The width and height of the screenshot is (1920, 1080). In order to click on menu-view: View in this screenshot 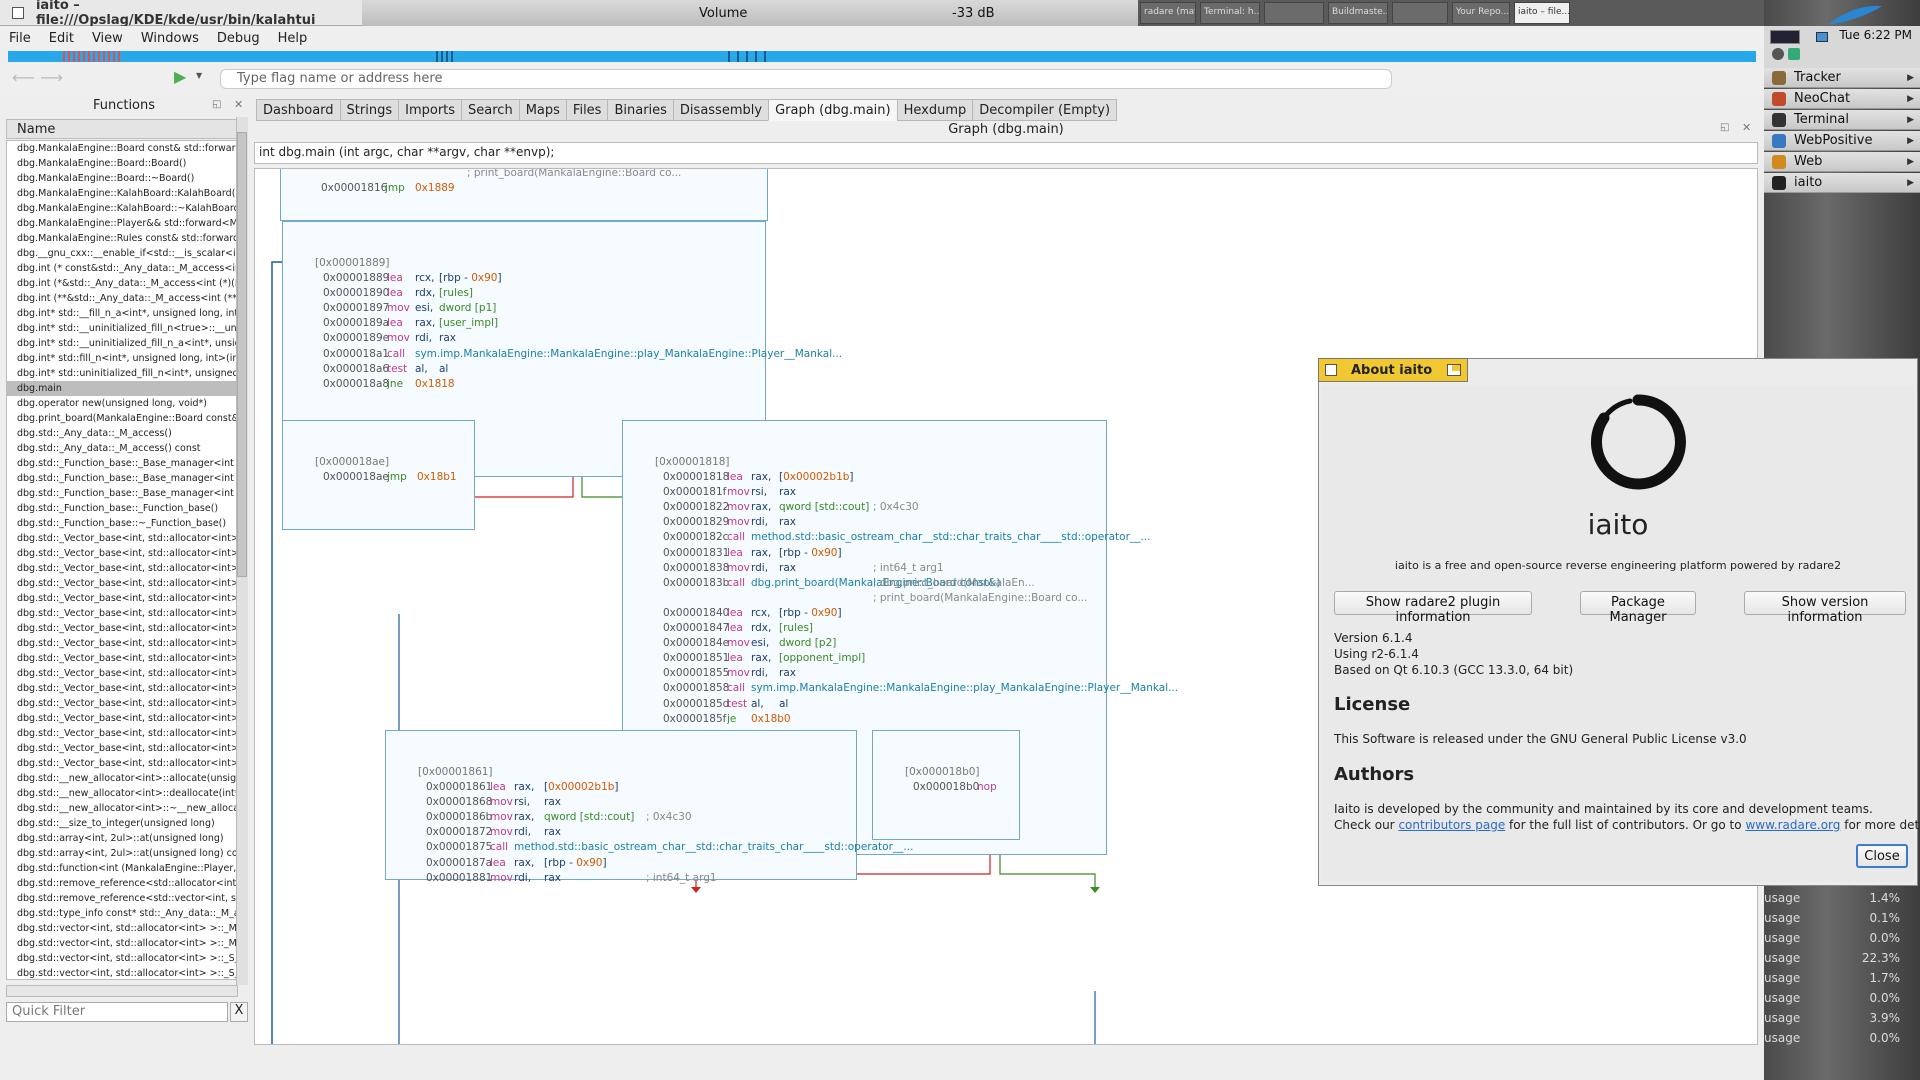, I will do `click(107, 38)`.